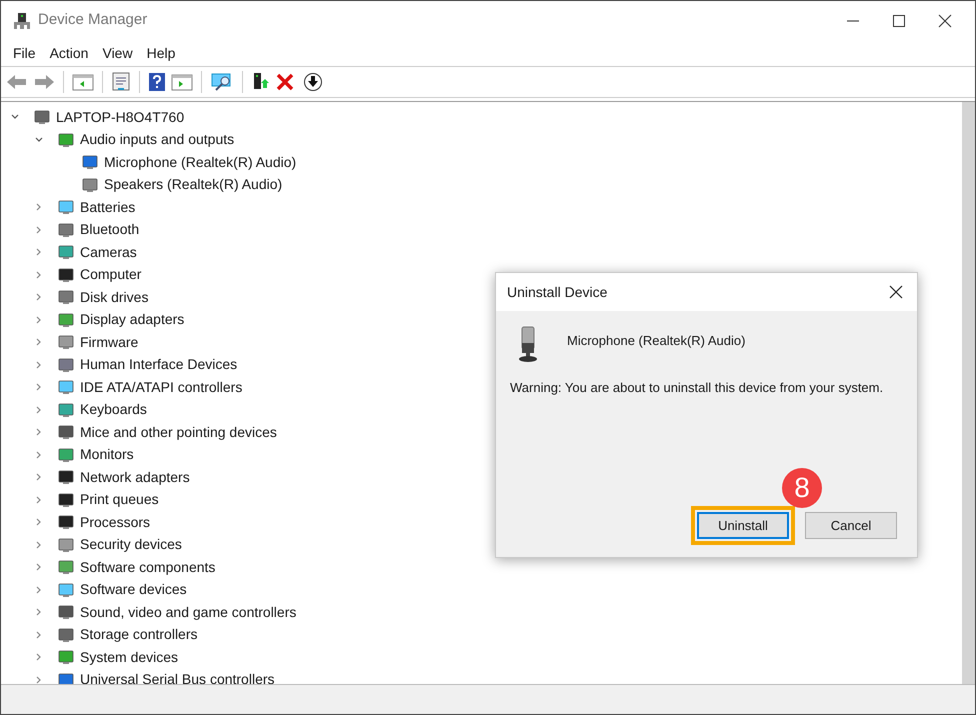 The width and height of the screenshot is (976, 715). What do you see at coordinates (110, 229) in the screenshot?
I see `tree-item: Bluetooth` at bounding box center [110, 229].